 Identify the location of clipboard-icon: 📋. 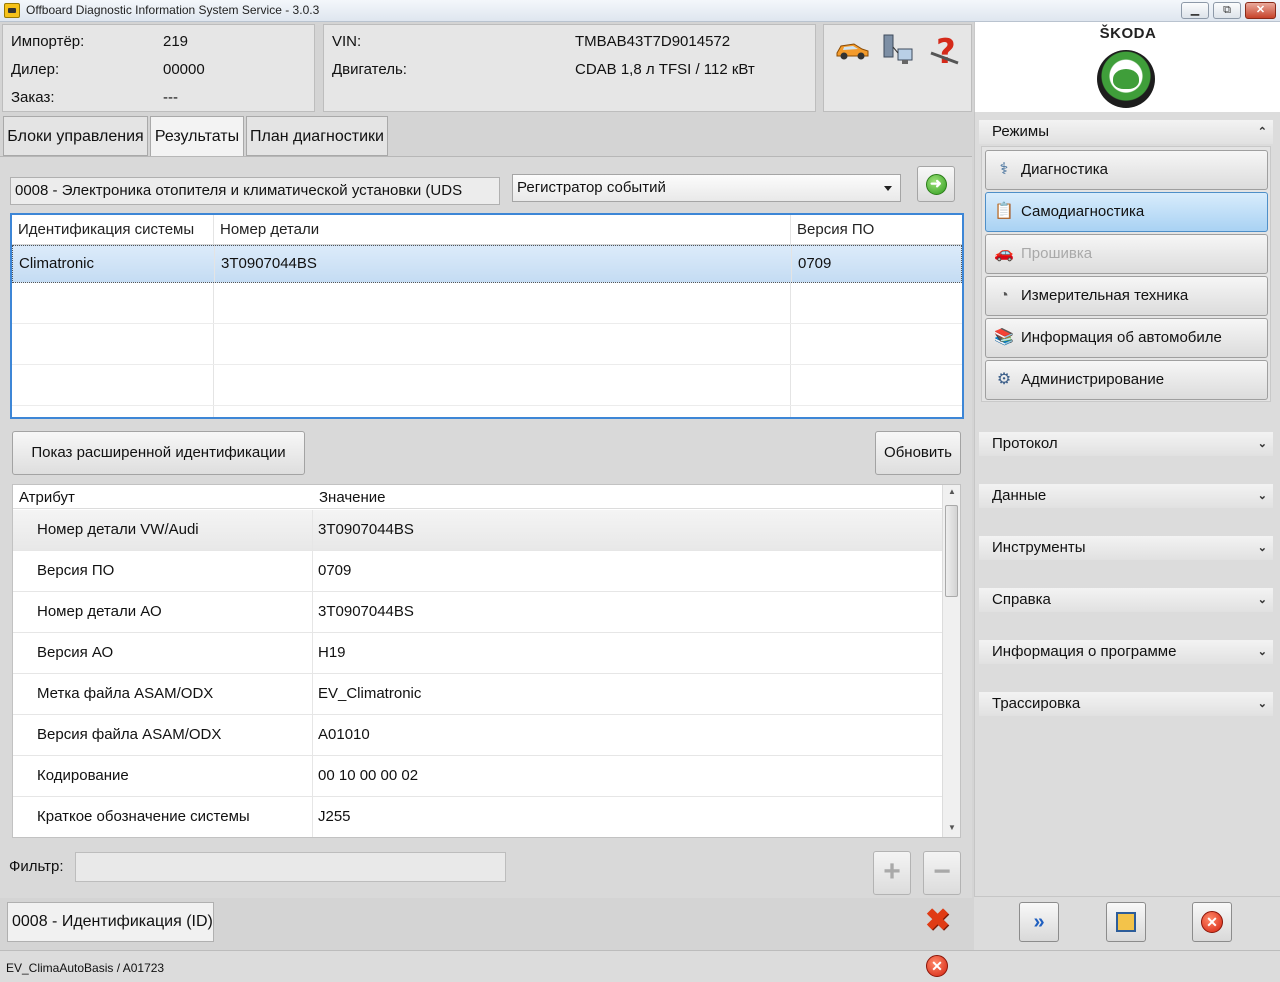
(1004, 211).